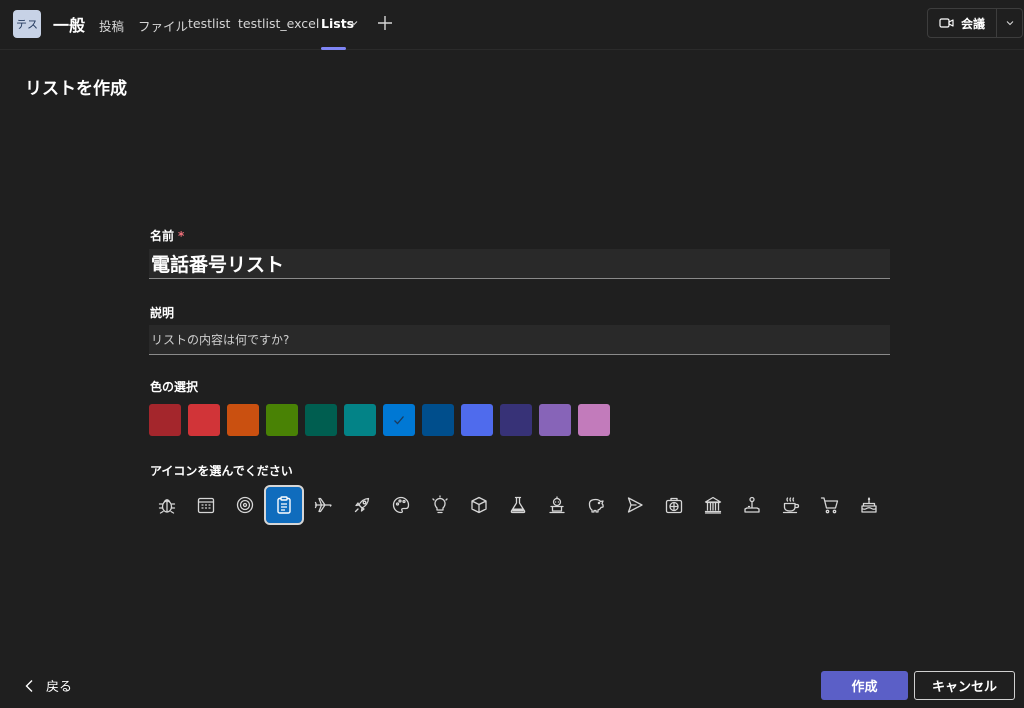 The image size is (1024, 708). Describe the element at coordinates (209, 23) in the screenshot. I see `tab-testlist: testlist` at that location.